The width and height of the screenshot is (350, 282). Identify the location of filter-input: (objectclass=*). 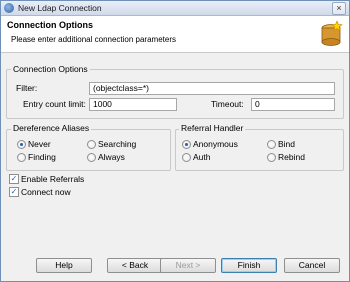
(212, 88).